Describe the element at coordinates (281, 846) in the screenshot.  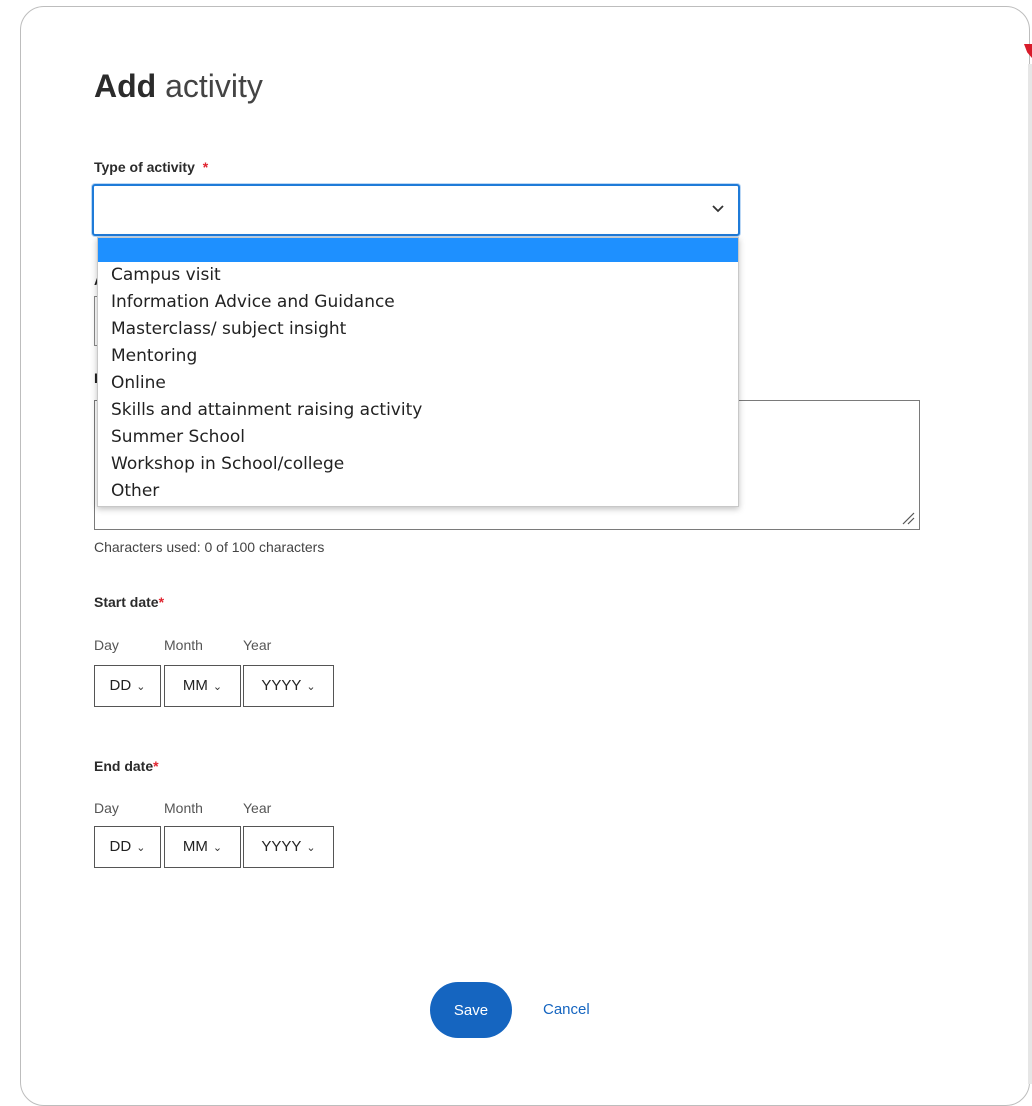
I see `end-year-value: YYYY` at that location.